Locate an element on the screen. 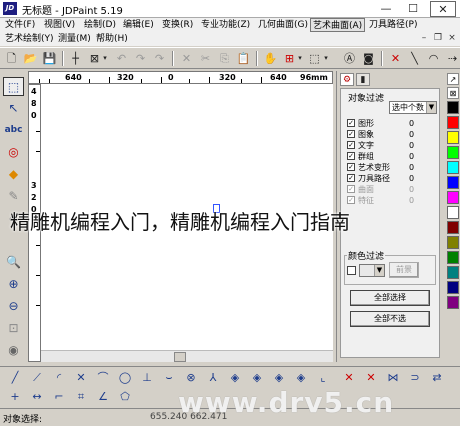 The height and width of the screenshot is (426, 460). filter-row-toolpath: ✓ 刀具路径 0 is located at coordinates (389, 178).